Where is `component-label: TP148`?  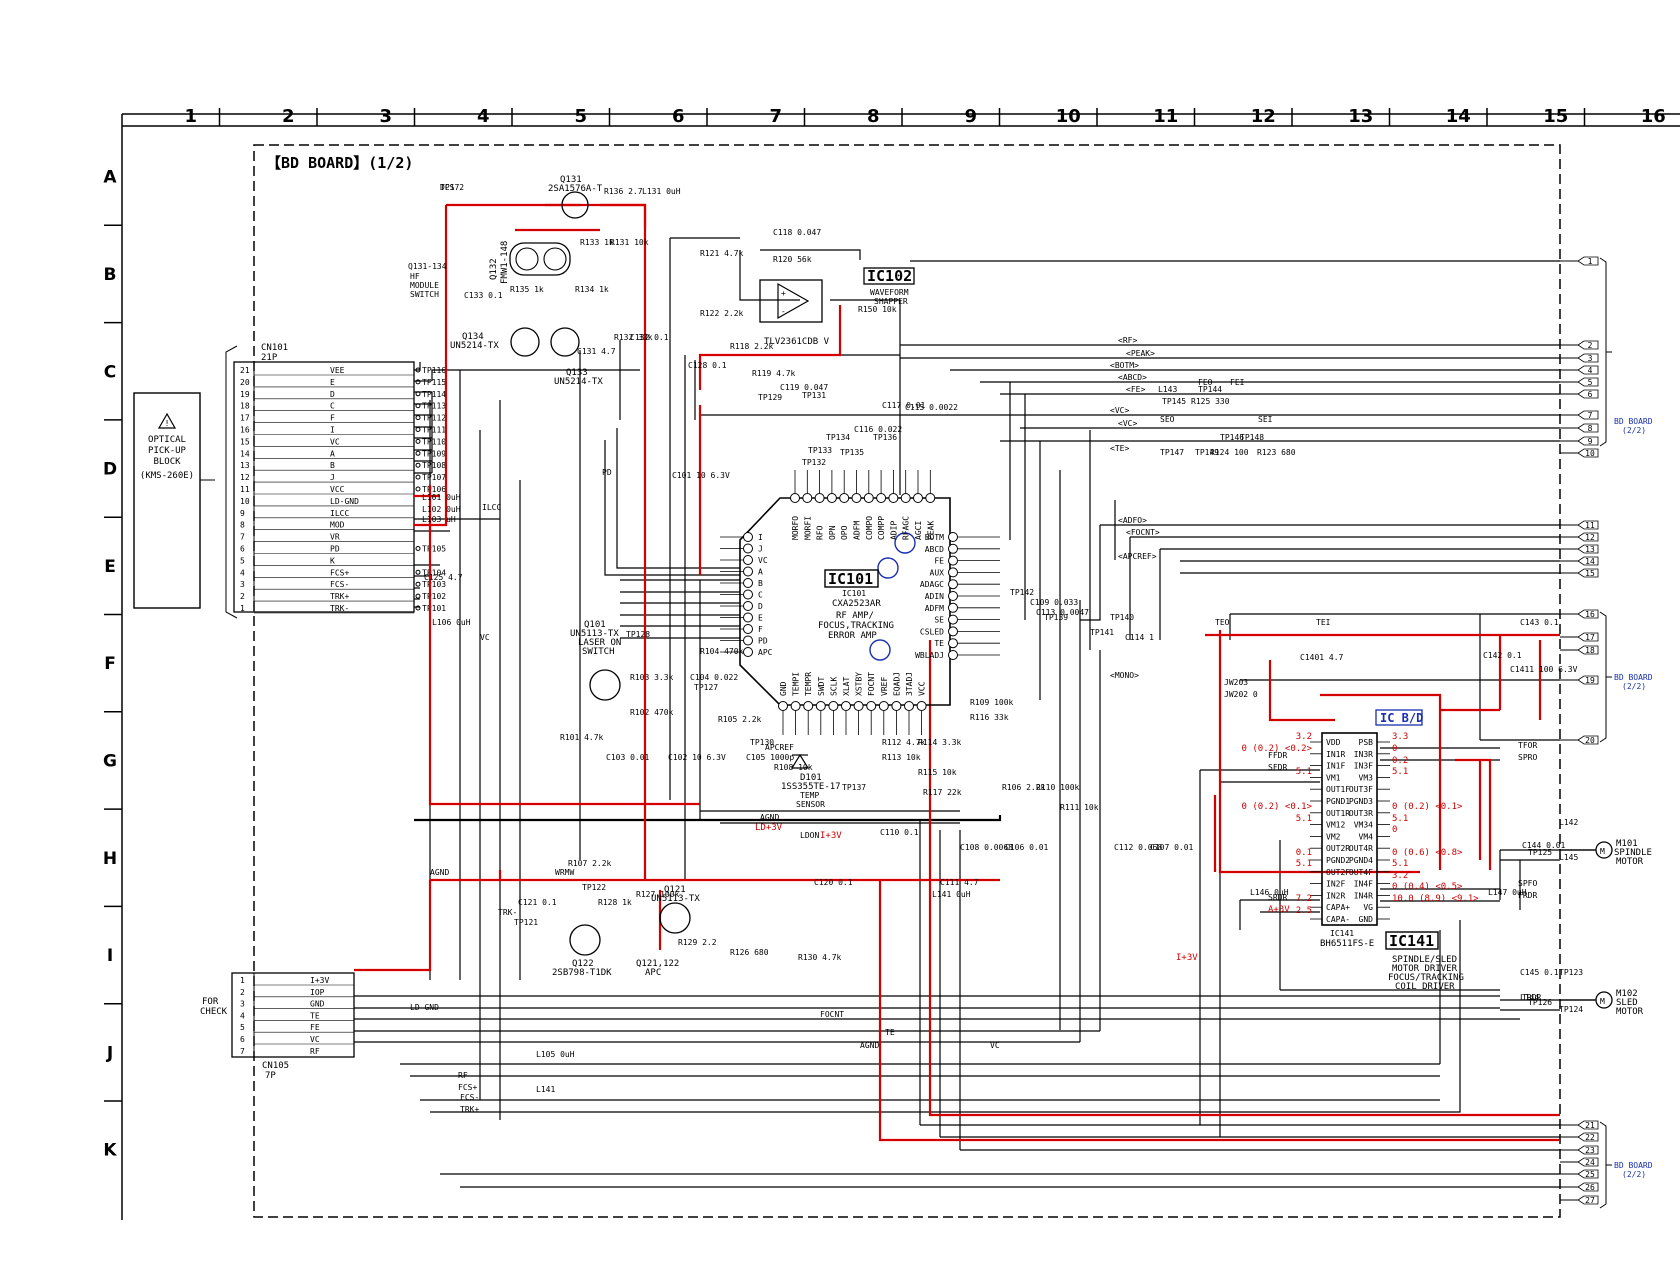
component-label: TP148 is located at coordinates (1252, 437).